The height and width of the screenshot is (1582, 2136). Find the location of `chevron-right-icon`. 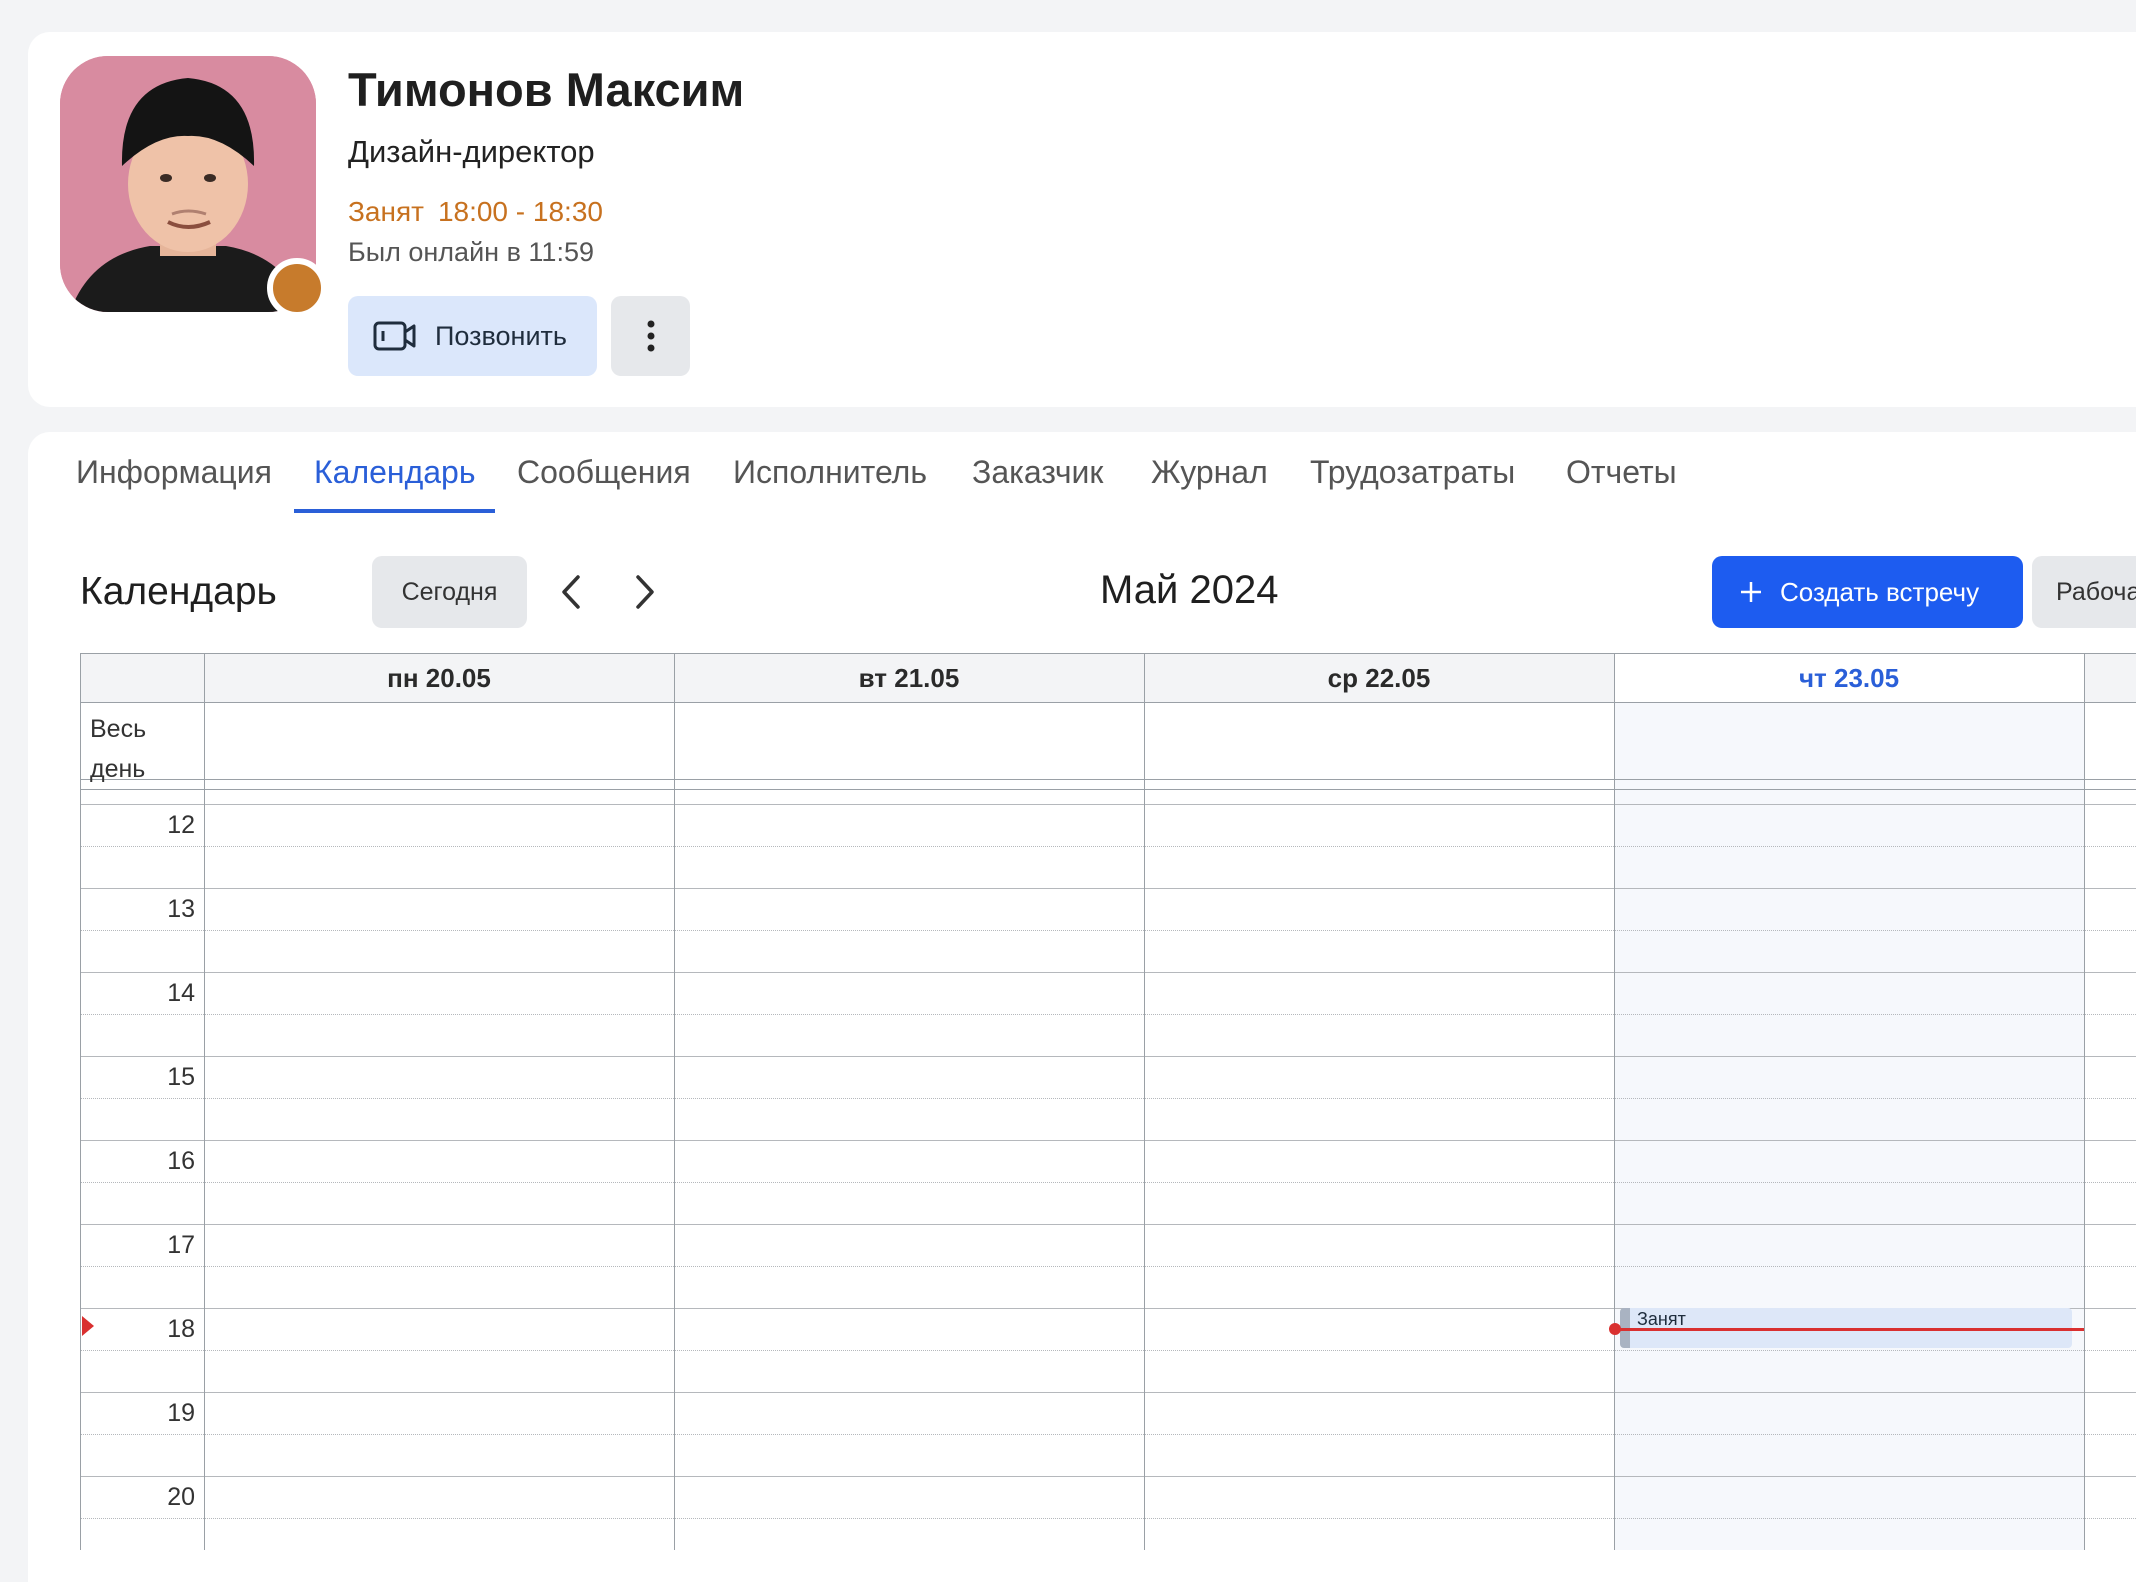

chevron-right-icon is located at coordinates (645, 592).